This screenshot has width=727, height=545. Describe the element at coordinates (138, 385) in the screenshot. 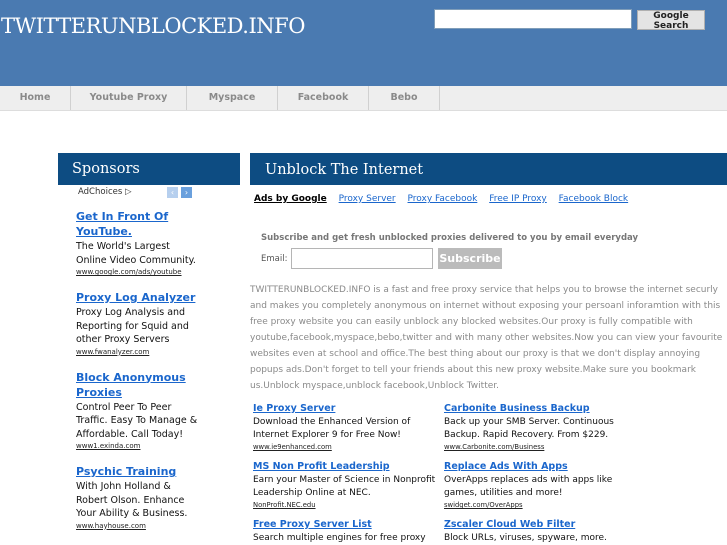

I see `sidebar-ad-title: Block Anonymous Proxies` at that location.